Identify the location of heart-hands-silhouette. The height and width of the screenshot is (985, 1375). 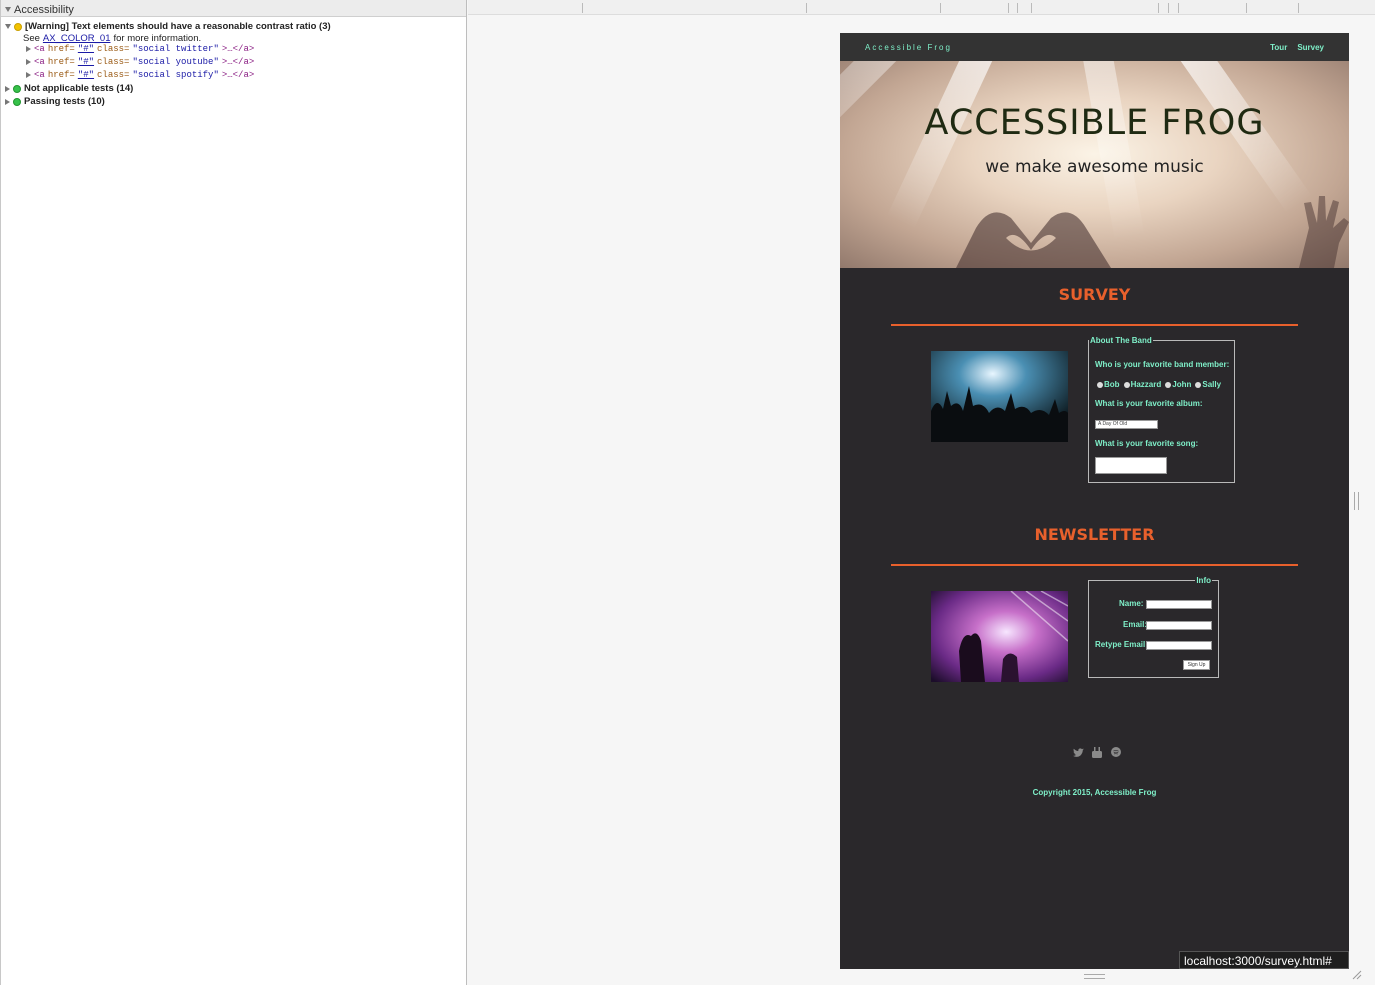
(1033, 240).